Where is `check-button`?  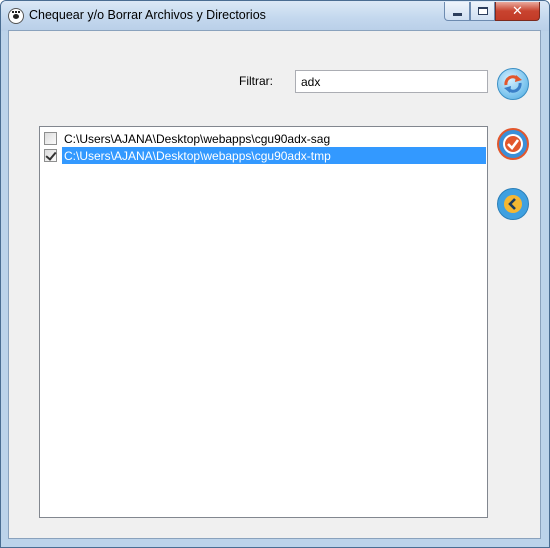 check-button is located at coordinates (513, 144).